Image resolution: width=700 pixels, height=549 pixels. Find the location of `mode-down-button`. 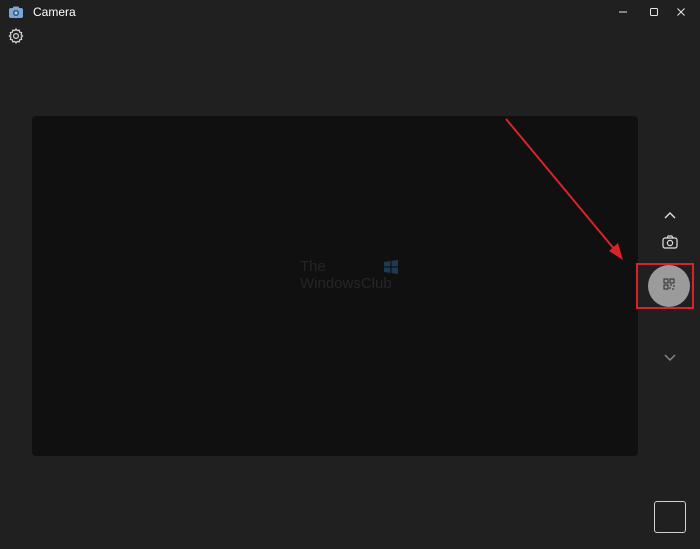

mode-down-button is located at coordinates (670, 358).